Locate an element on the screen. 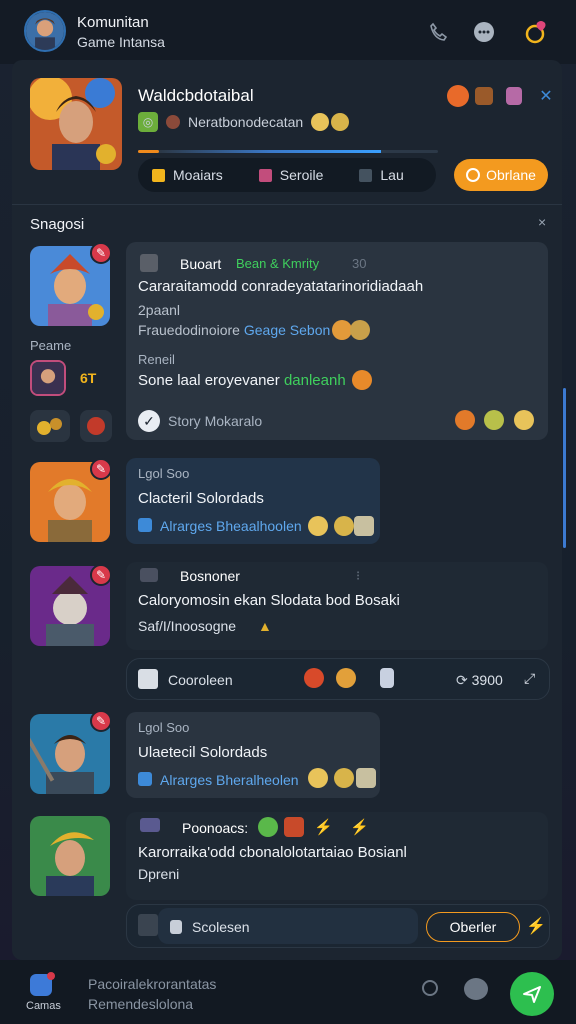  send-icon is located at coordinates (532, 994).